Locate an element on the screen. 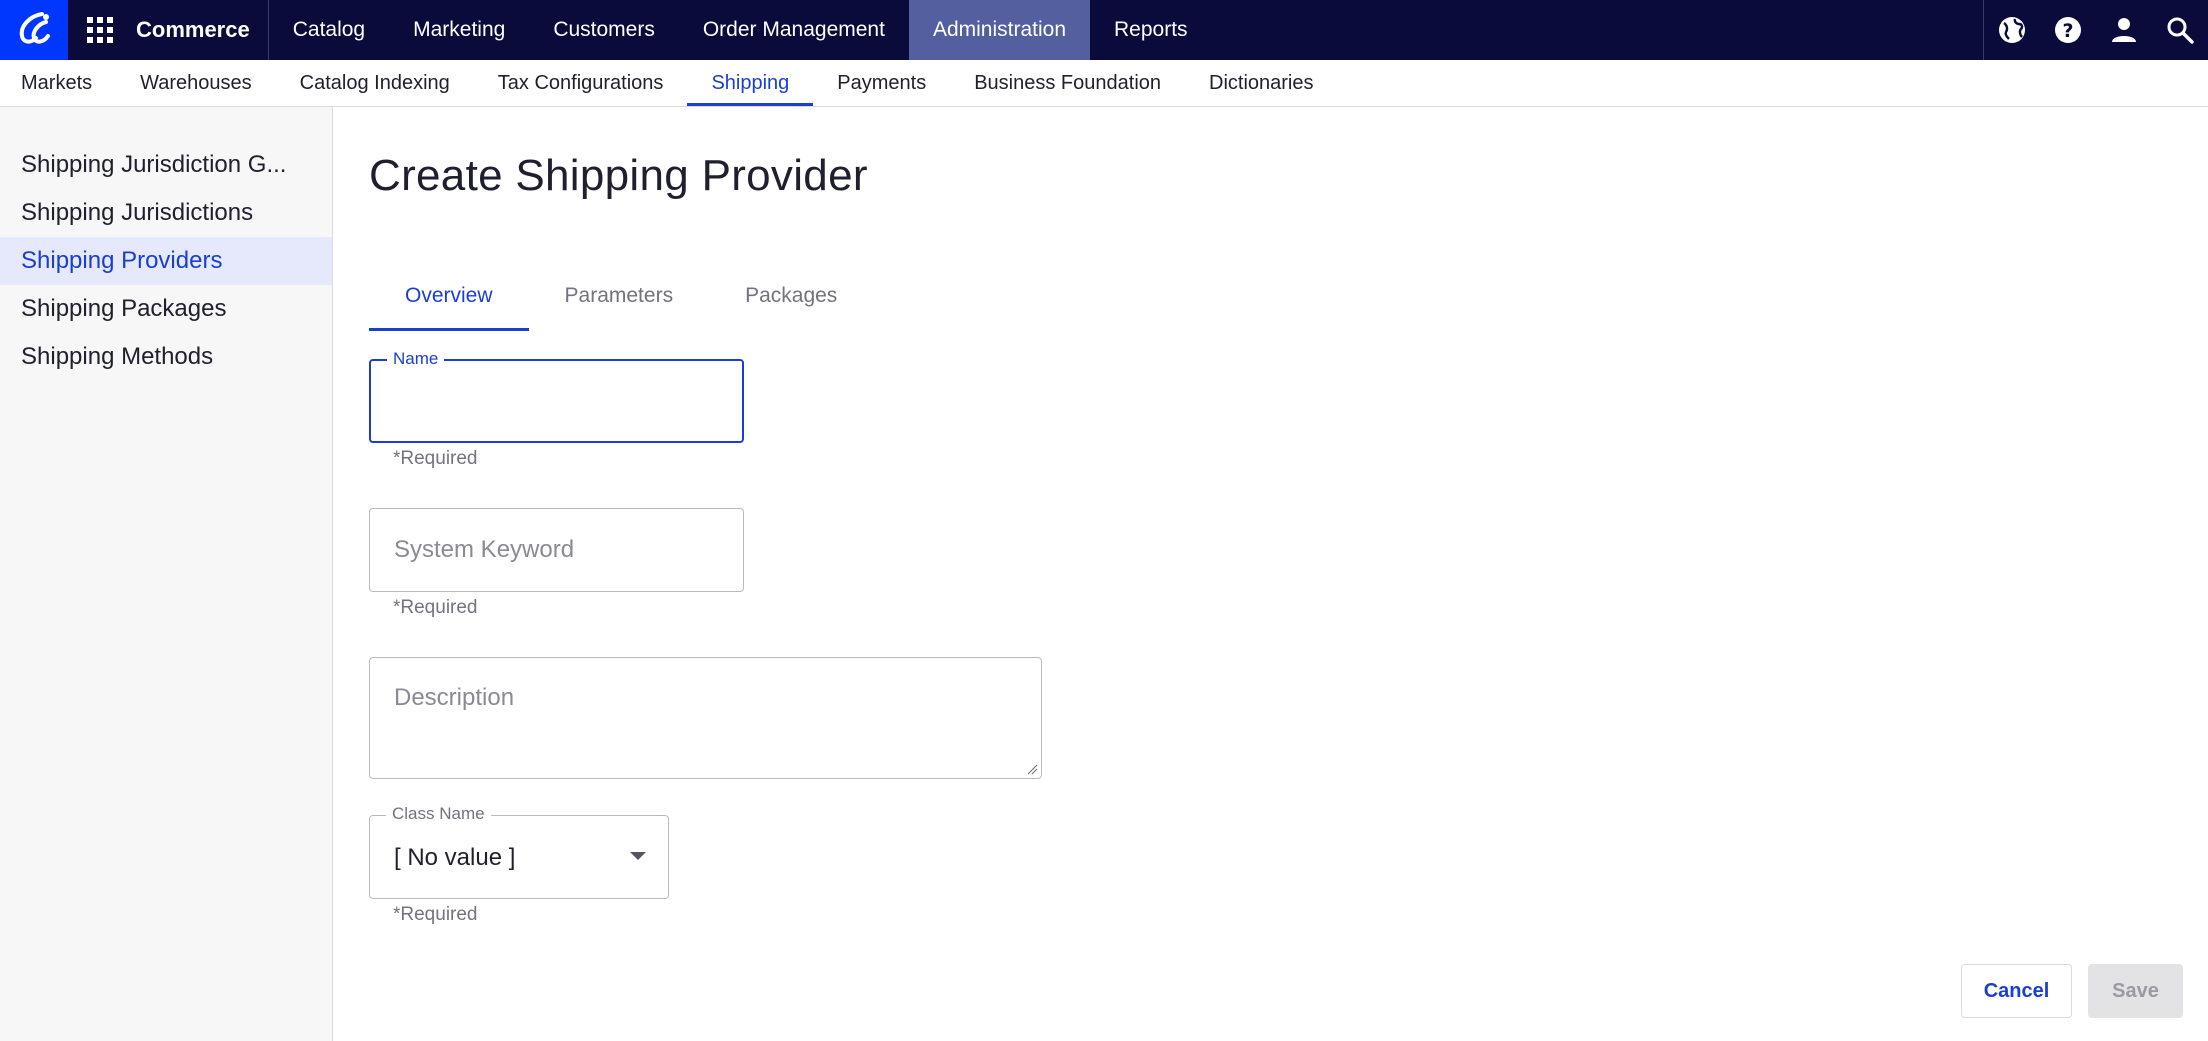 This screenshot has height=1041, width=2208. subnav-business-foundation: Business Foundation is located at coordinates (1067, 83).